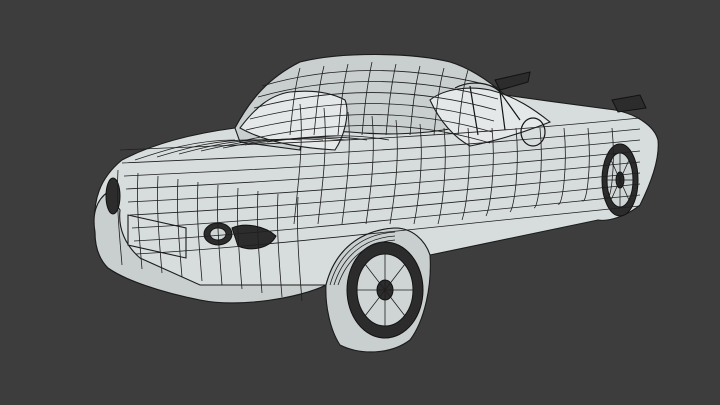 The image size is (720, 405). Describe the element at coordinates (385, 290) in the screenshot. I see `rear-wheel` at that location.